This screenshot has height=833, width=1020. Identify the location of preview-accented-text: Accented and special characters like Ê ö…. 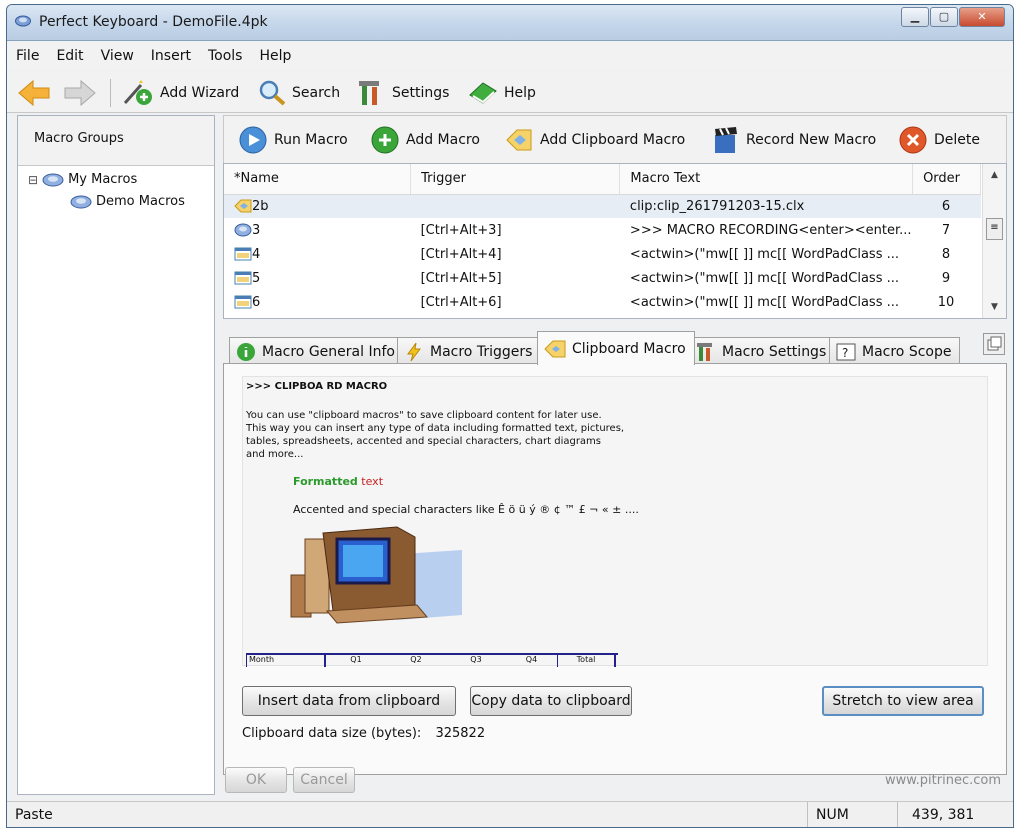
(466, 509).